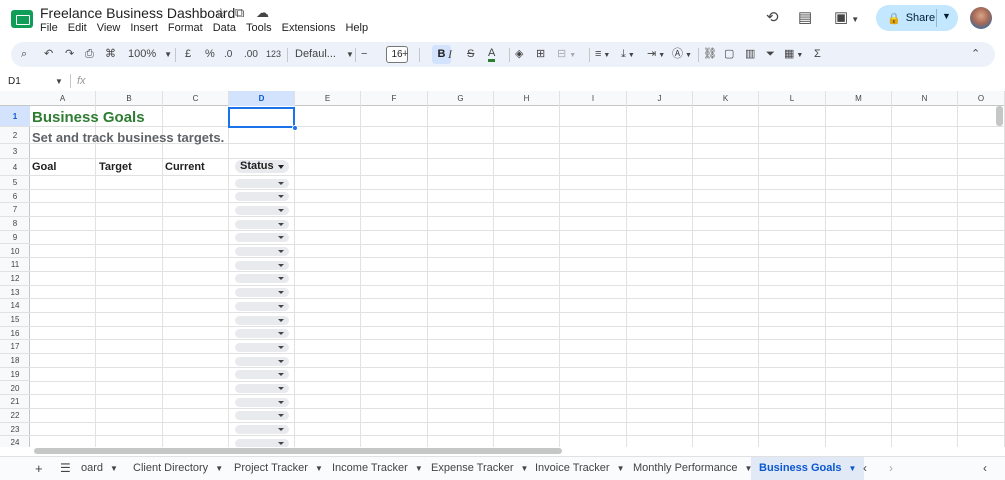 Image resolution: width=1005 pixels, height=480 pixels. Describe the element at coordinates (188, 54) in the screenshot. I see `currency-format-button: £` at that location.